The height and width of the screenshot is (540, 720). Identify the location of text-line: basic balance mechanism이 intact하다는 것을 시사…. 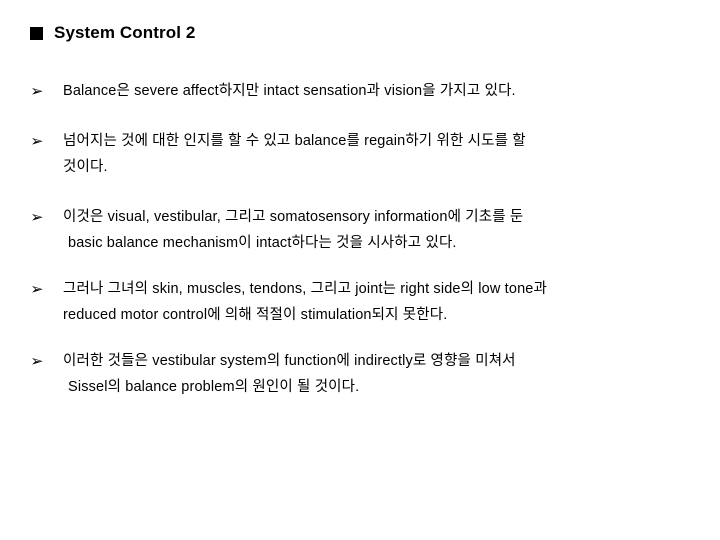
(262, 243).